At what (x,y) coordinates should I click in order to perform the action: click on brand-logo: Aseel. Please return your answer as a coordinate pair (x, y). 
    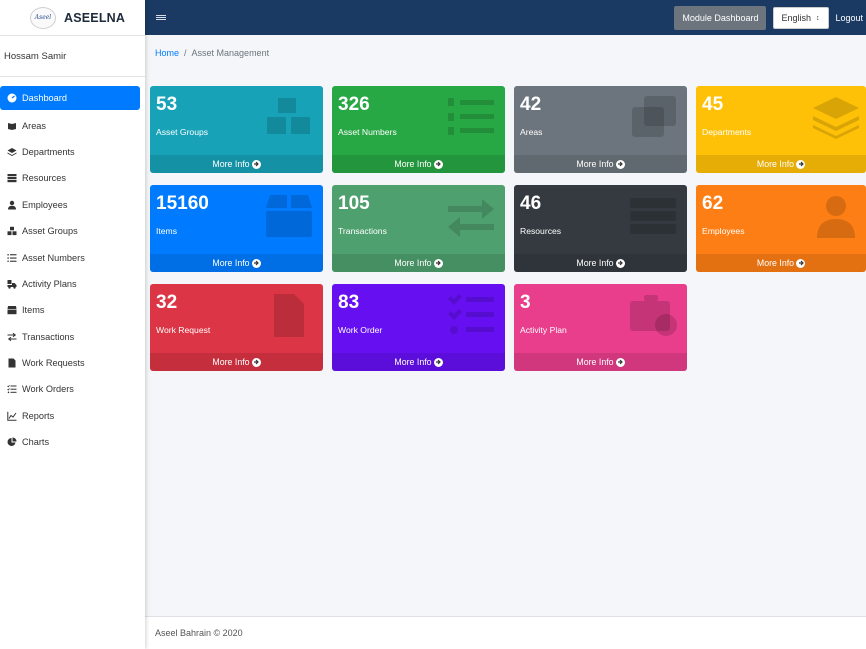
    Looking at the image, I should click on (43, 17).